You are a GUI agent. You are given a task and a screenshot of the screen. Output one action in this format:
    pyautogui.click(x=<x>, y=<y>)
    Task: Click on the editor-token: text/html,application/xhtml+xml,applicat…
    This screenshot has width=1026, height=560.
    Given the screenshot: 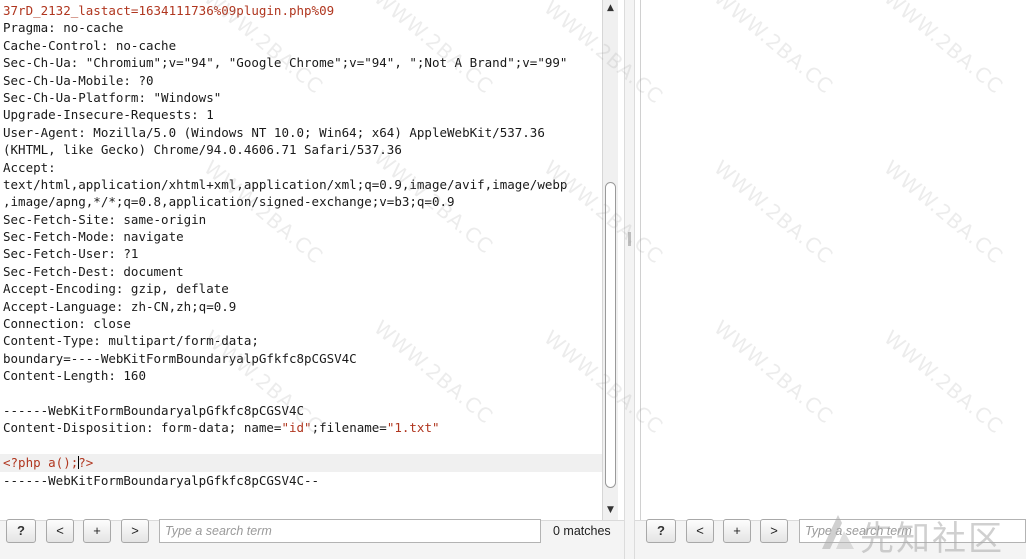 What is the action you would take?
    pyautogui.click(x=285, y=184)
    